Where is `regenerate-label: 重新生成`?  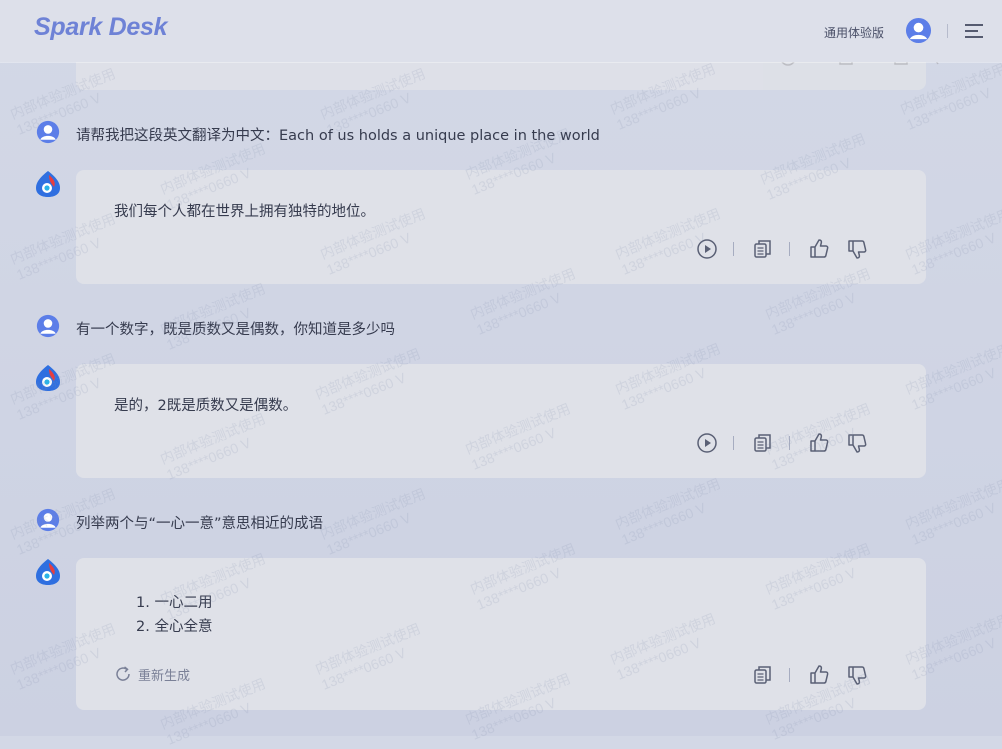 regenerate-label: 重新生成 is located at coordinates (164, 676).